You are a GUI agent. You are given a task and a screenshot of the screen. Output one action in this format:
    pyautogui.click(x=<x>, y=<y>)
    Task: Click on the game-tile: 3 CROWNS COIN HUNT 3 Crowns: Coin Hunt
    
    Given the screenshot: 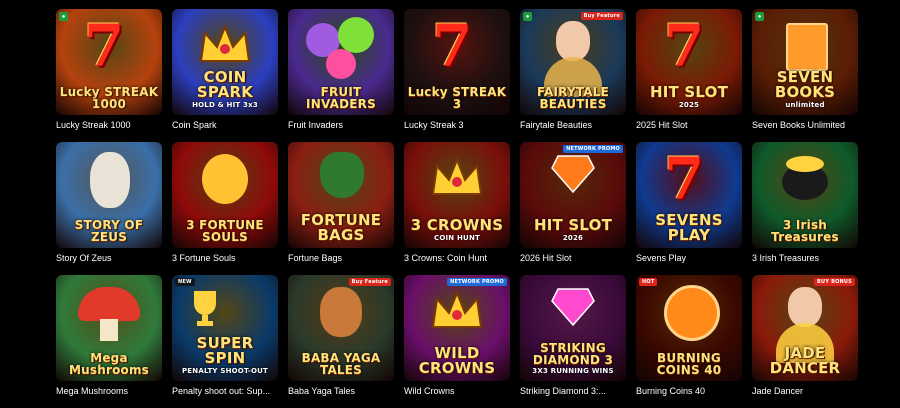 What is the action you would take?
    pyautogui.click(x=457, y=208)
    